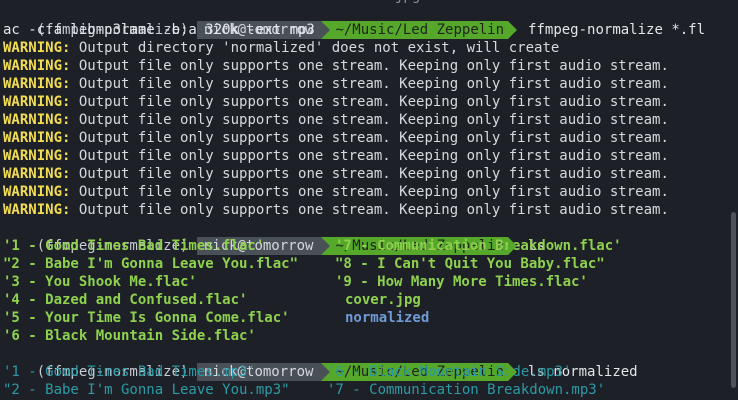 Image resolution: width=738 pixels, height=400 pixels. I want to click on file-entry: "8 - I Can't Quit You Baby.flac", so click(470, 264).